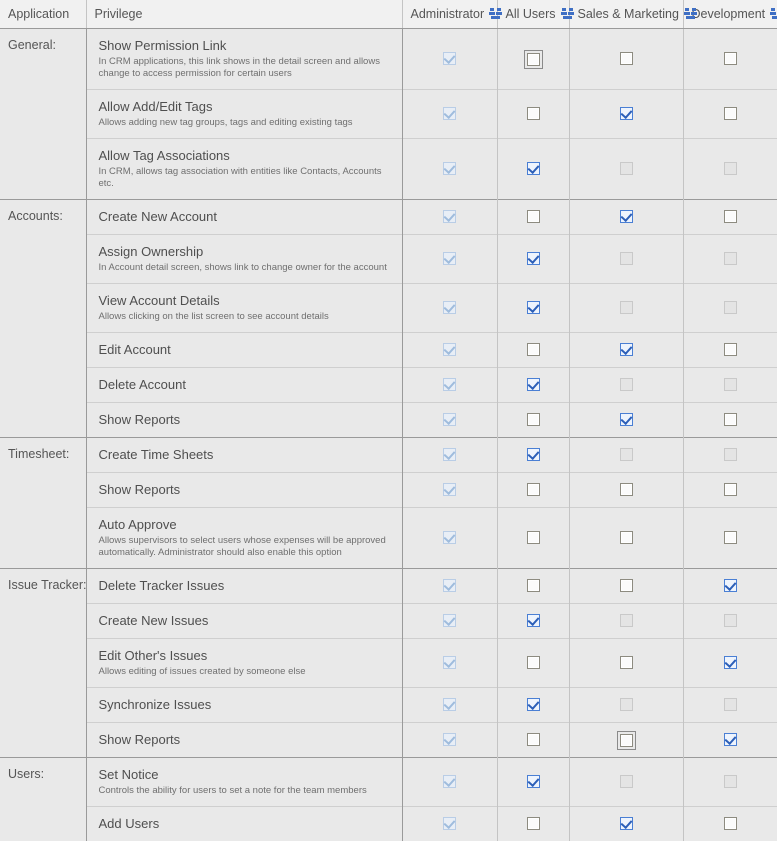 This screenshot has height=841, width=777. What do you see at coordinates (245, 217) in the screenshot?
I see `privilege-title: Create New Account` at bounding box center [245, 217].